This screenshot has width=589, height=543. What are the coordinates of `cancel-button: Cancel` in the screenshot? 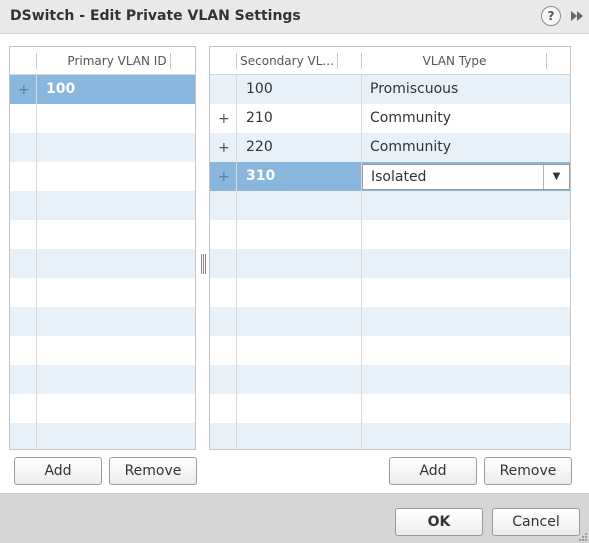 It's located at (536, 522).